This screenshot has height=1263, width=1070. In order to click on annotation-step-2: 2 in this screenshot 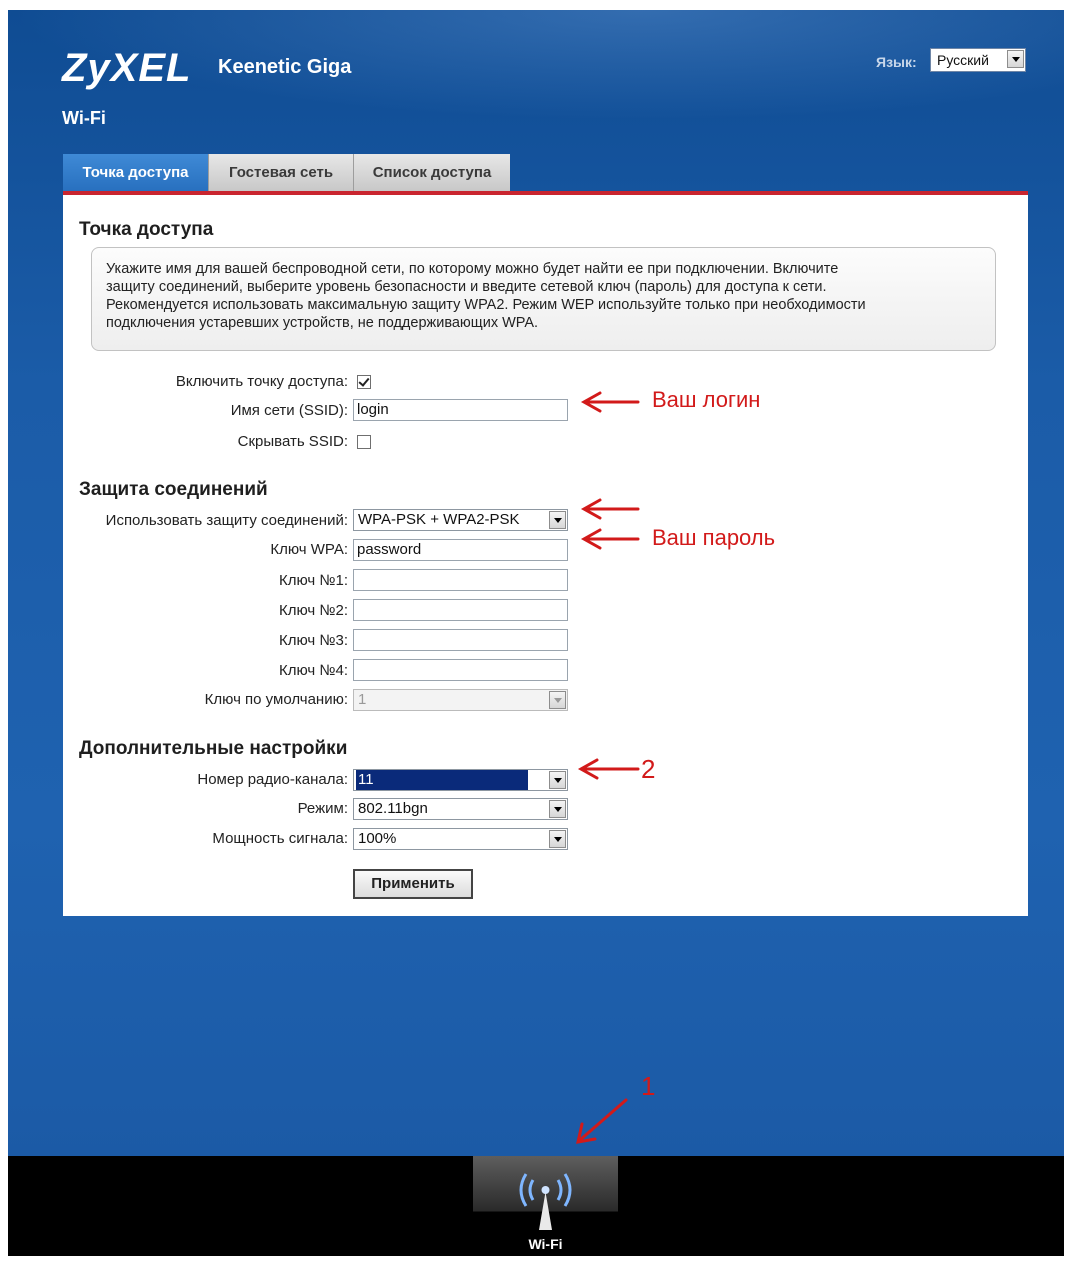, I will do `click(648, 769)`.